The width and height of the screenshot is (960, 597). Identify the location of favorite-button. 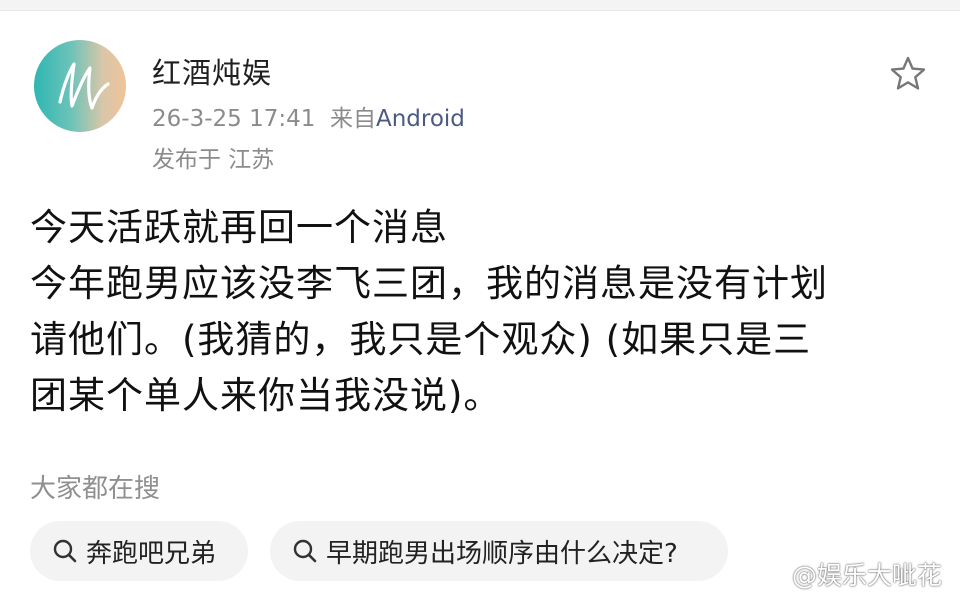
(908, 74).